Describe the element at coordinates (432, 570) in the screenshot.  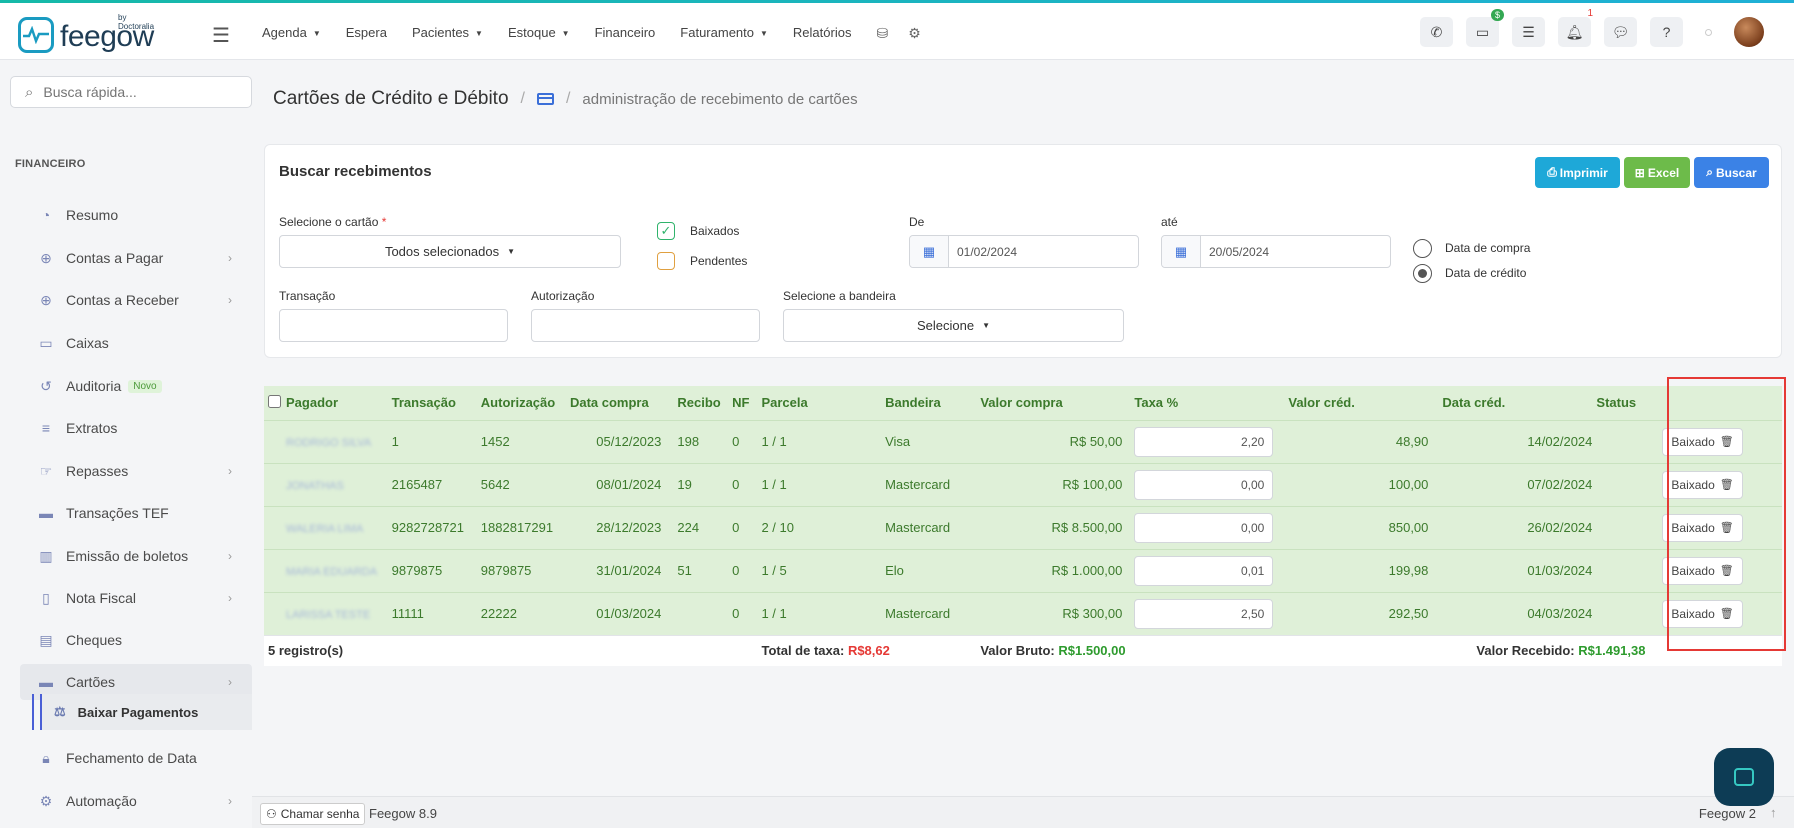
I see `cell-transacao: 9879875` at that location.